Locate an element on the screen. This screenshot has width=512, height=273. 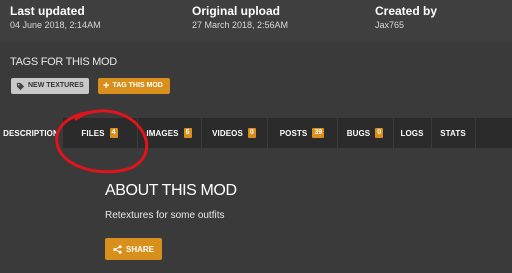
created-by: Created by Jax765 is located at coordinates (406, 18).